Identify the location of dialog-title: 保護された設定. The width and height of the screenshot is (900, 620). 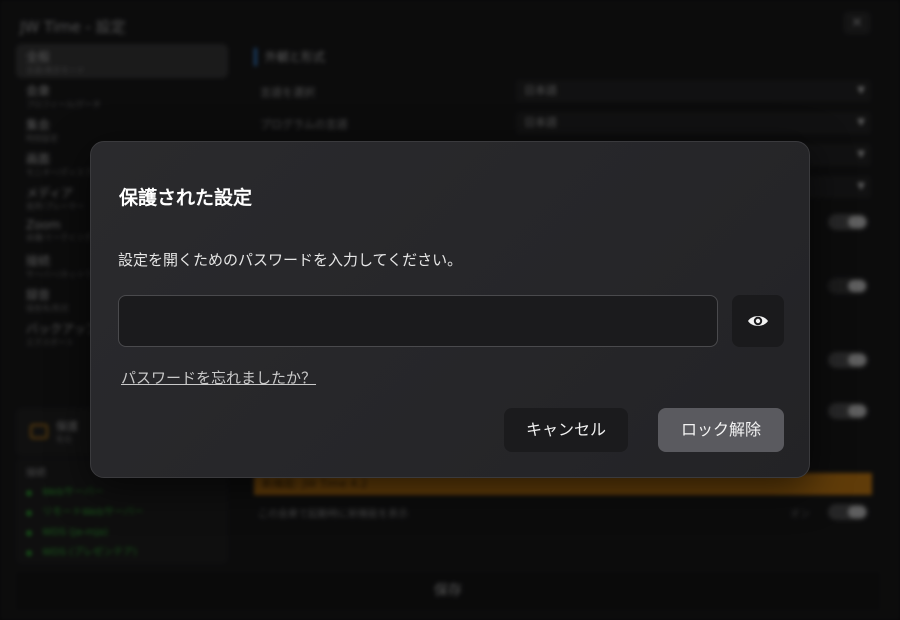
(186, 198).